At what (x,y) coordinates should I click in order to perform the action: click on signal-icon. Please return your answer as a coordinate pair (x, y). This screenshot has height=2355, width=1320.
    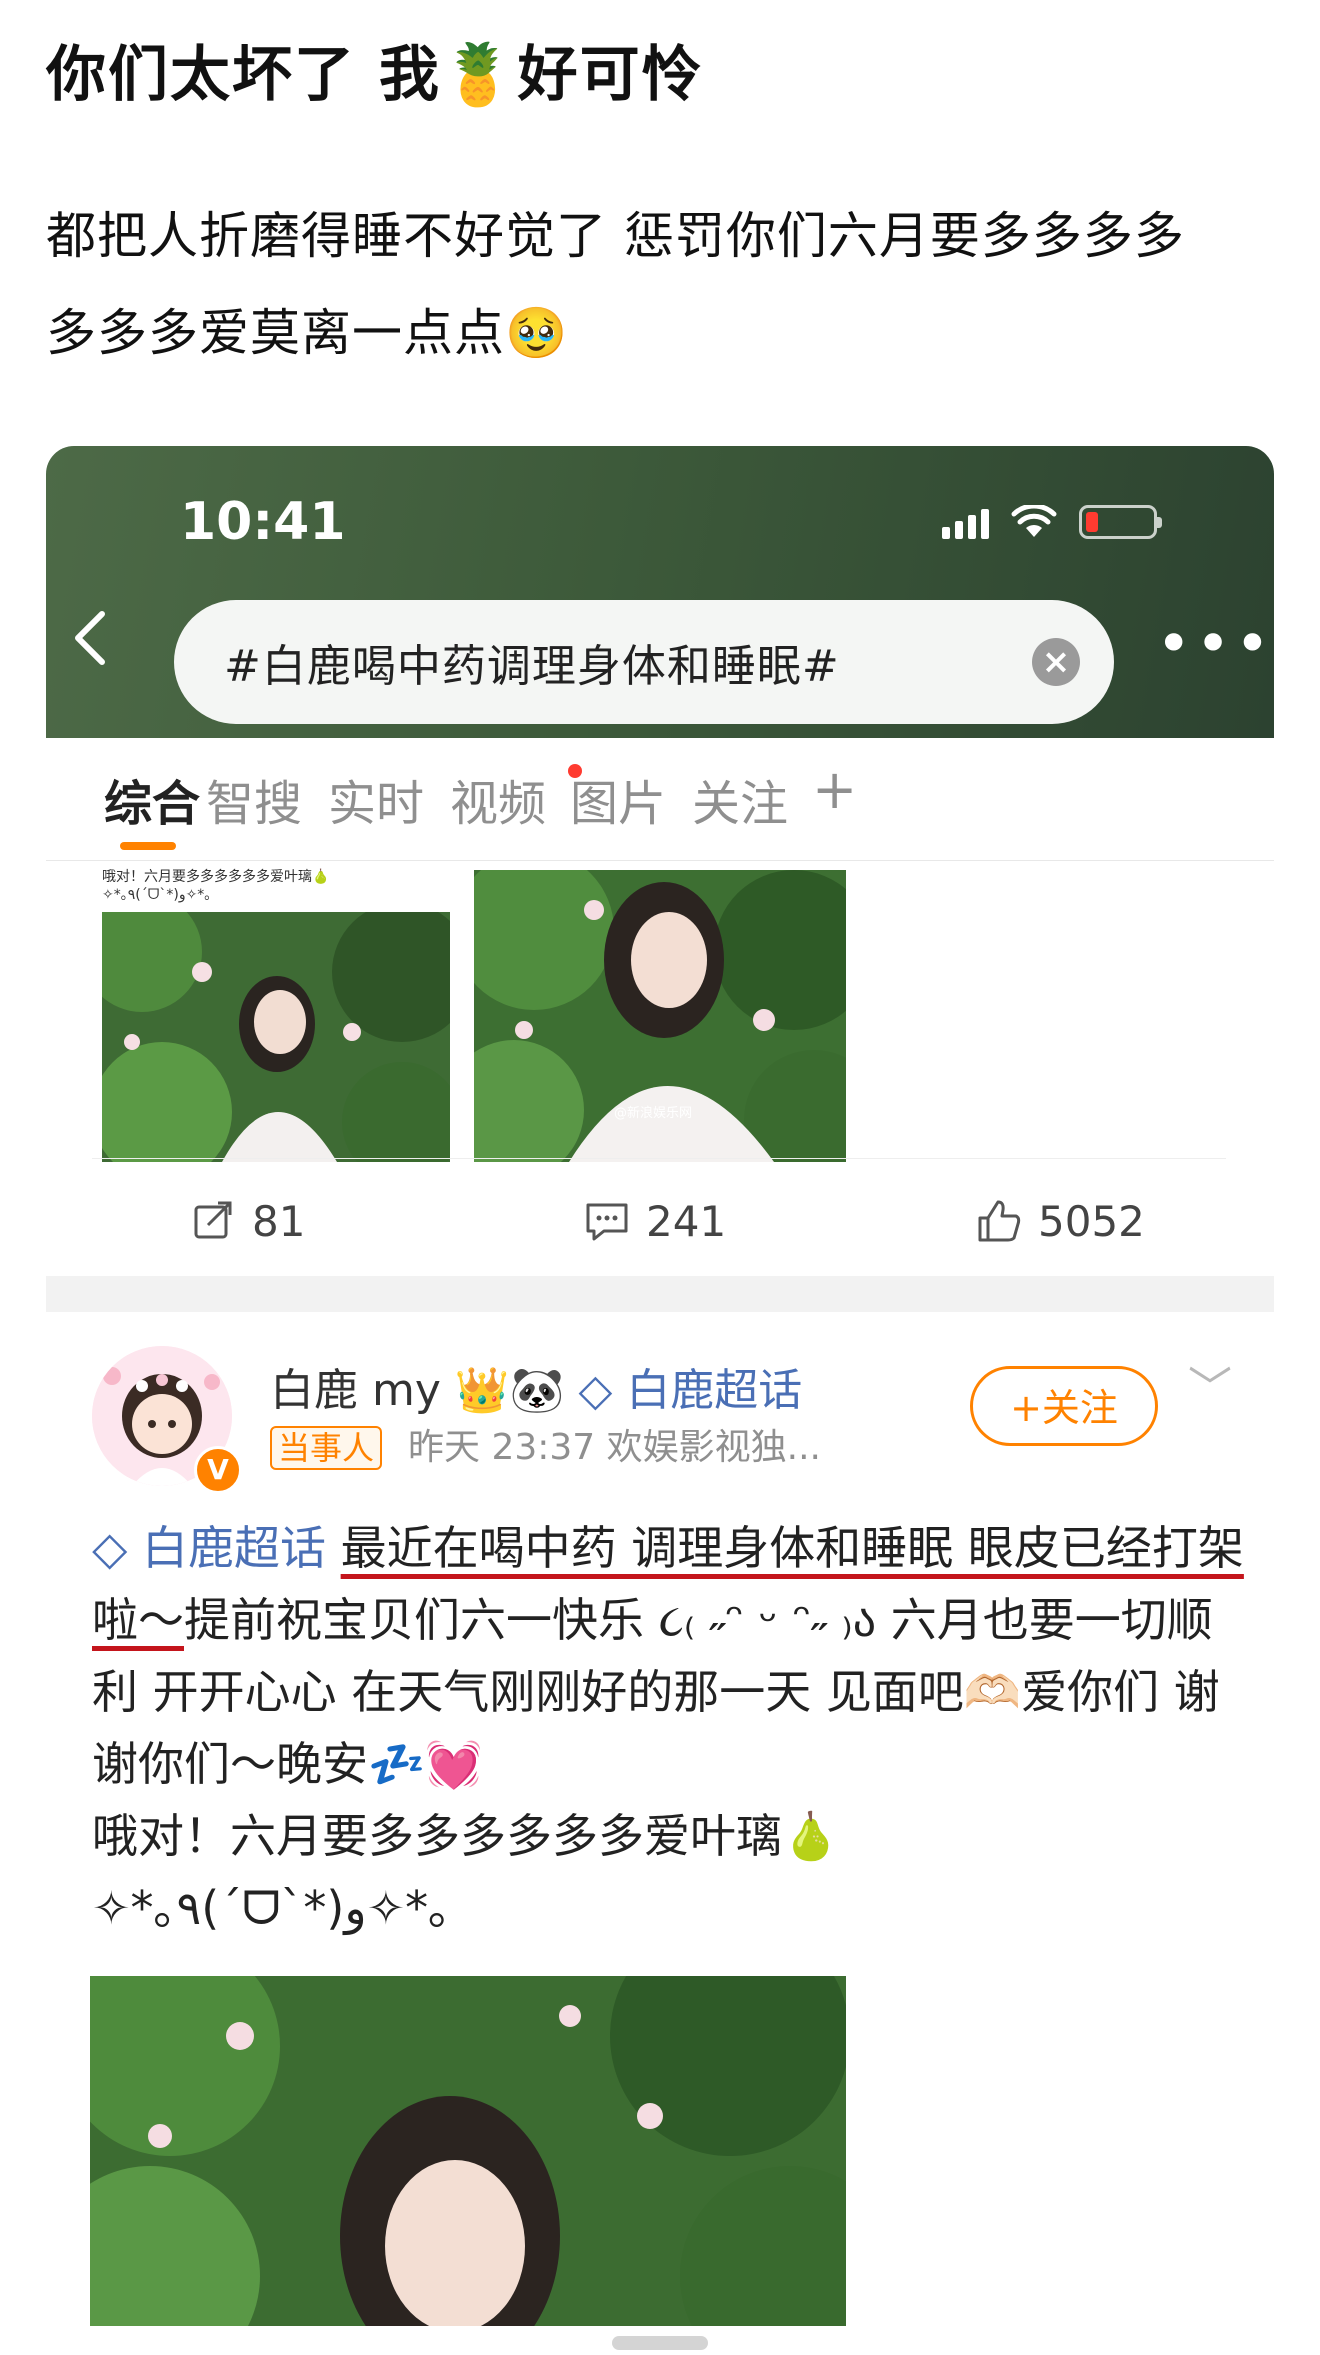
    Looking at the image, I should click on (965, 522).